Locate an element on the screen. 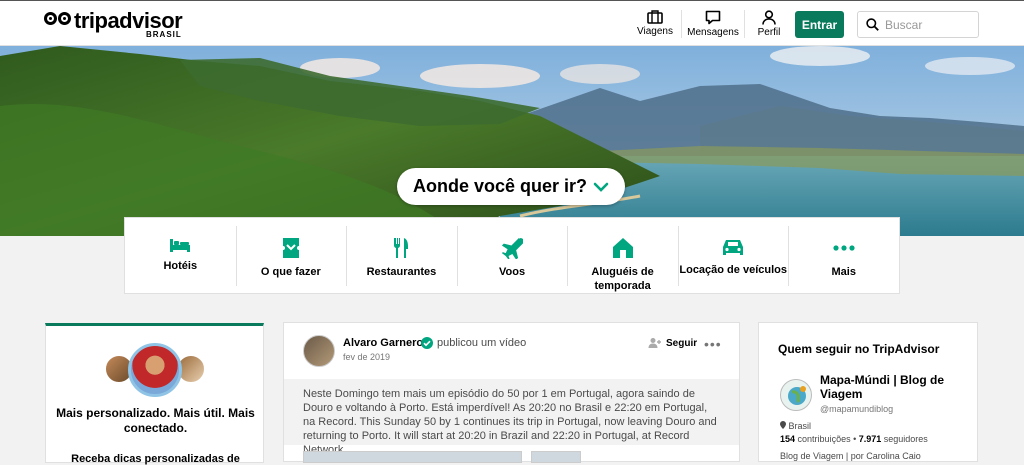 Image resolution: width=1024 pixels, height=465 pixels. contributions-count: 154 is located at coordinates (788, 439).